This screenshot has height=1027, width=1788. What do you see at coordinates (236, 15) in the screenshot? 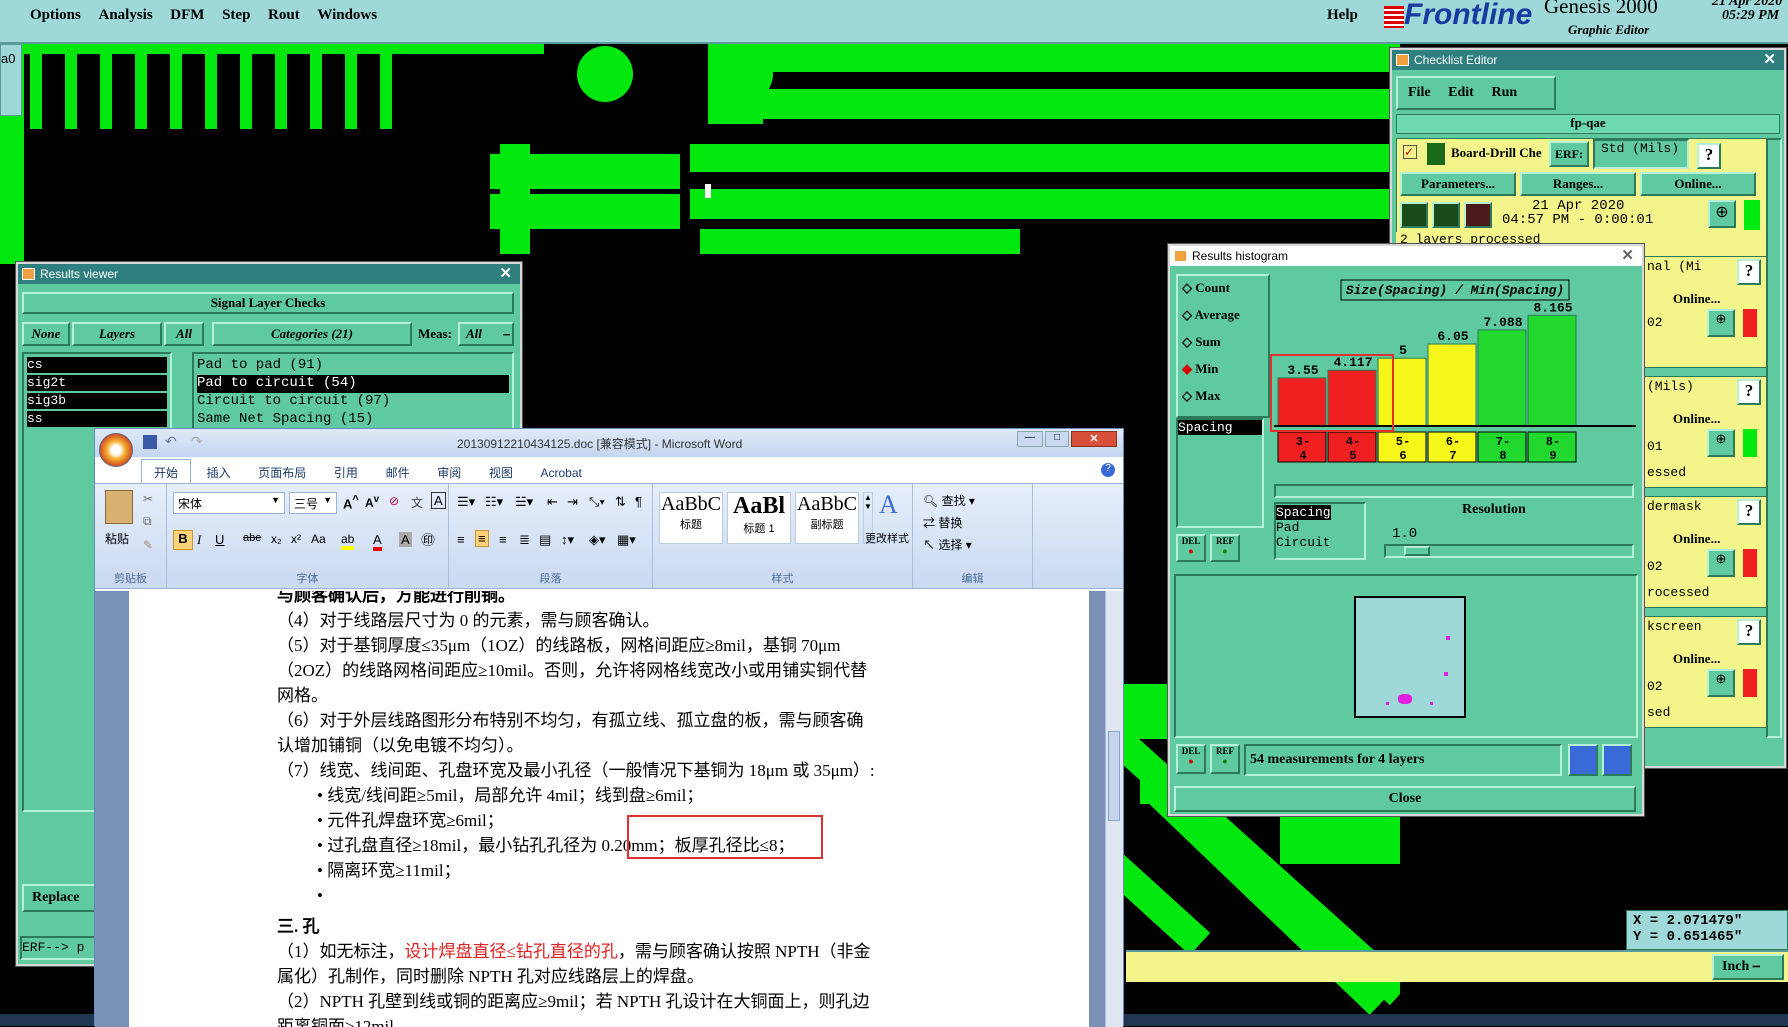
I see `menu-step: Step` at bounding box center [236, 15].